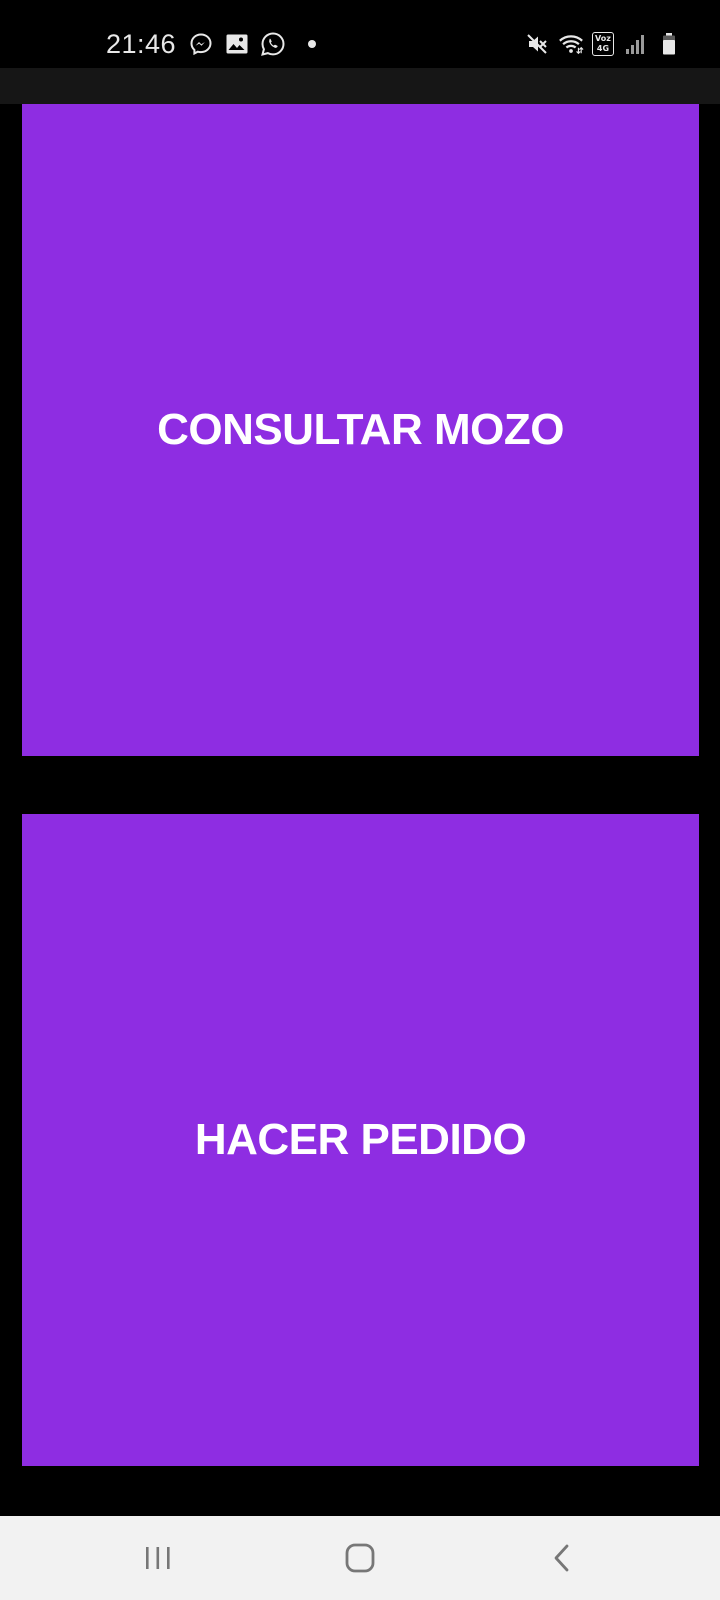  I want to click on back-button, so click(562, 1558).